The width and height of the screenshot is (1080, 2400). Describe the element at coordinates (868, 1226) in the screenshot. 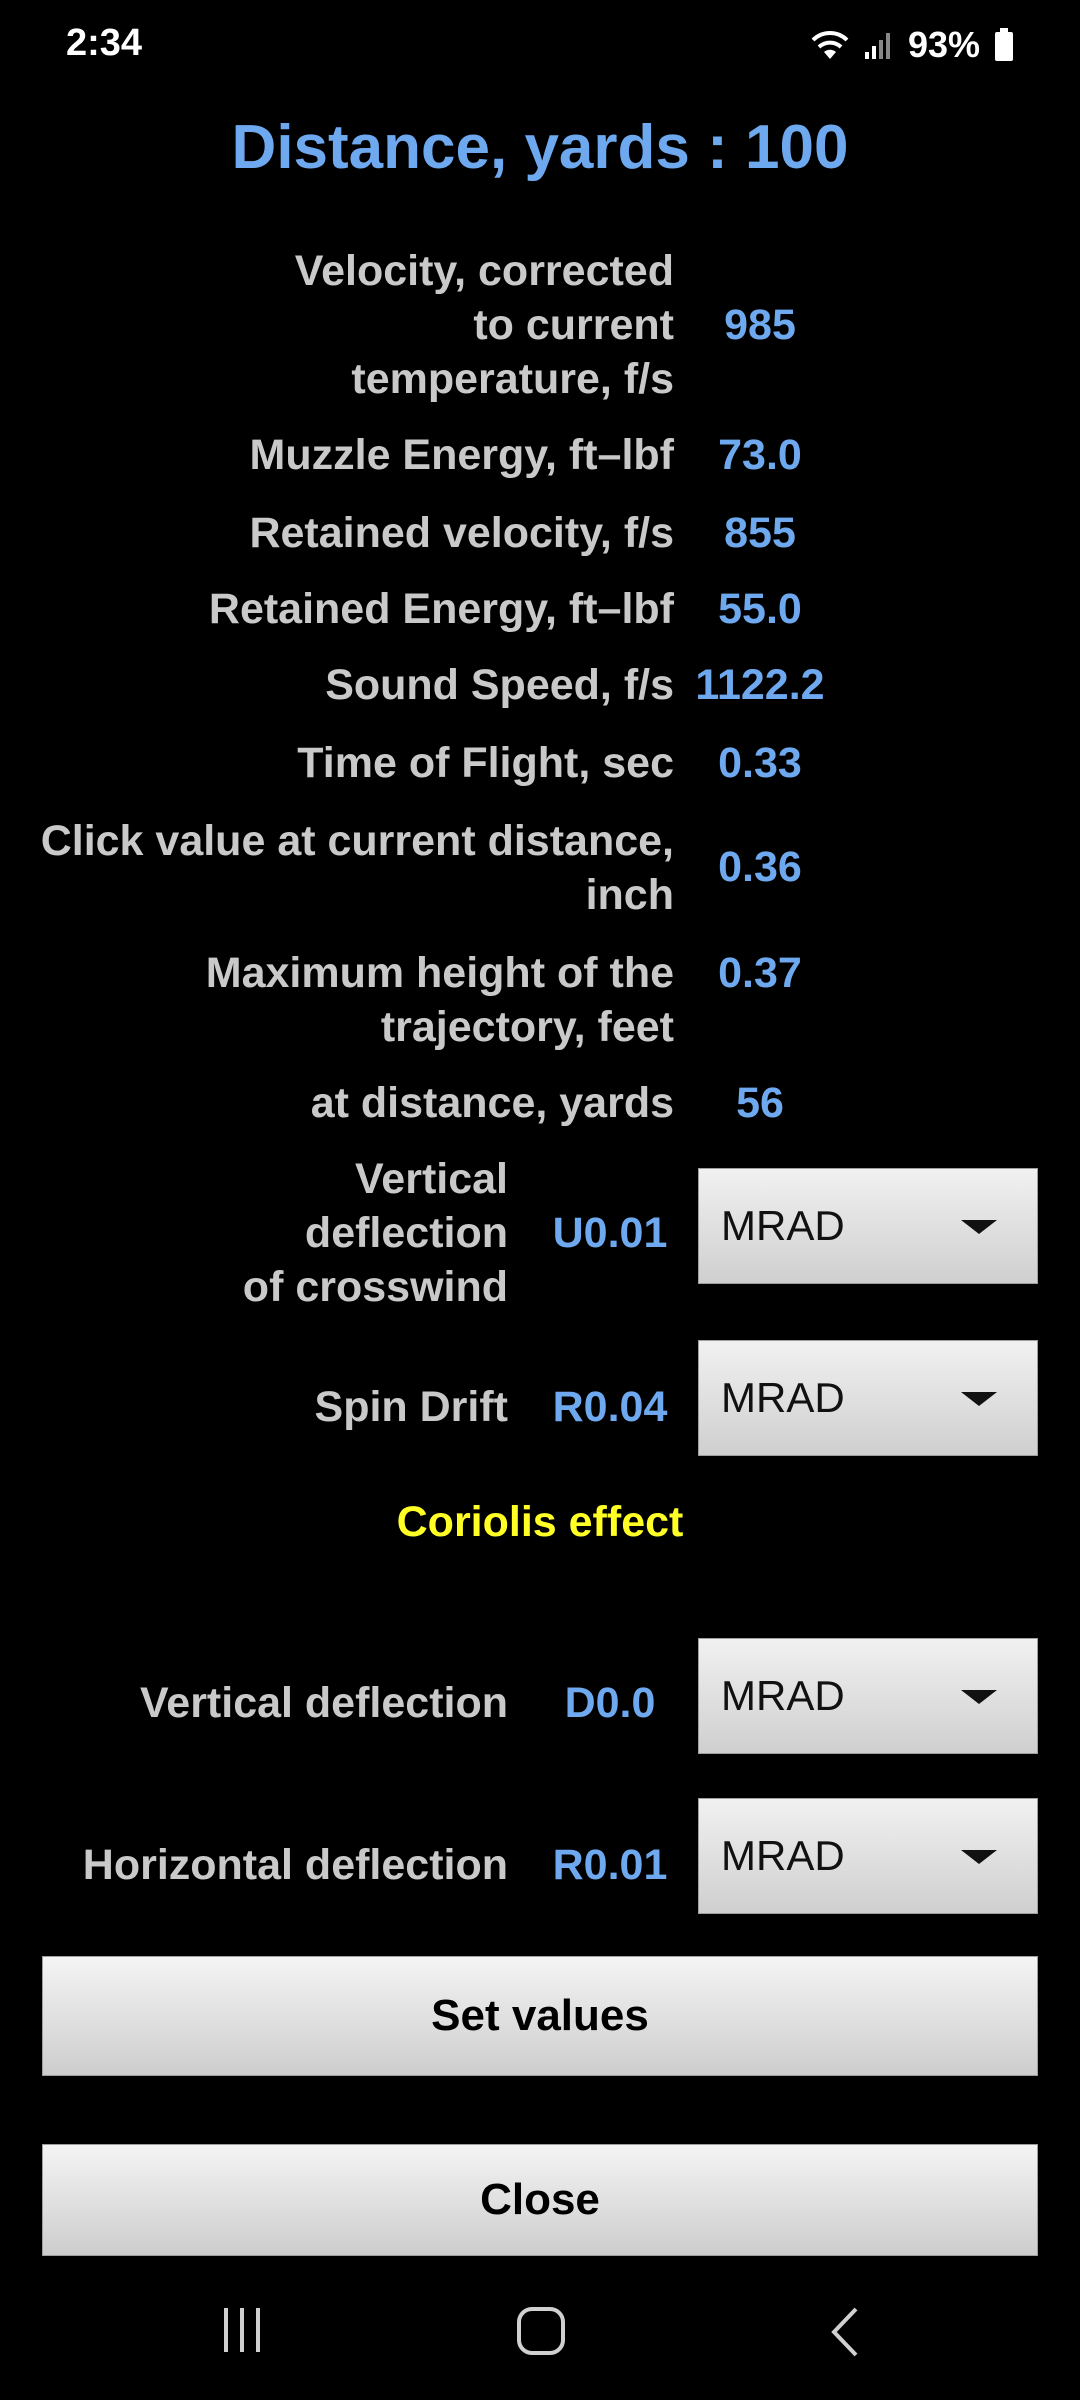

I see `crosswind-unit-select: MRAD` at that location.